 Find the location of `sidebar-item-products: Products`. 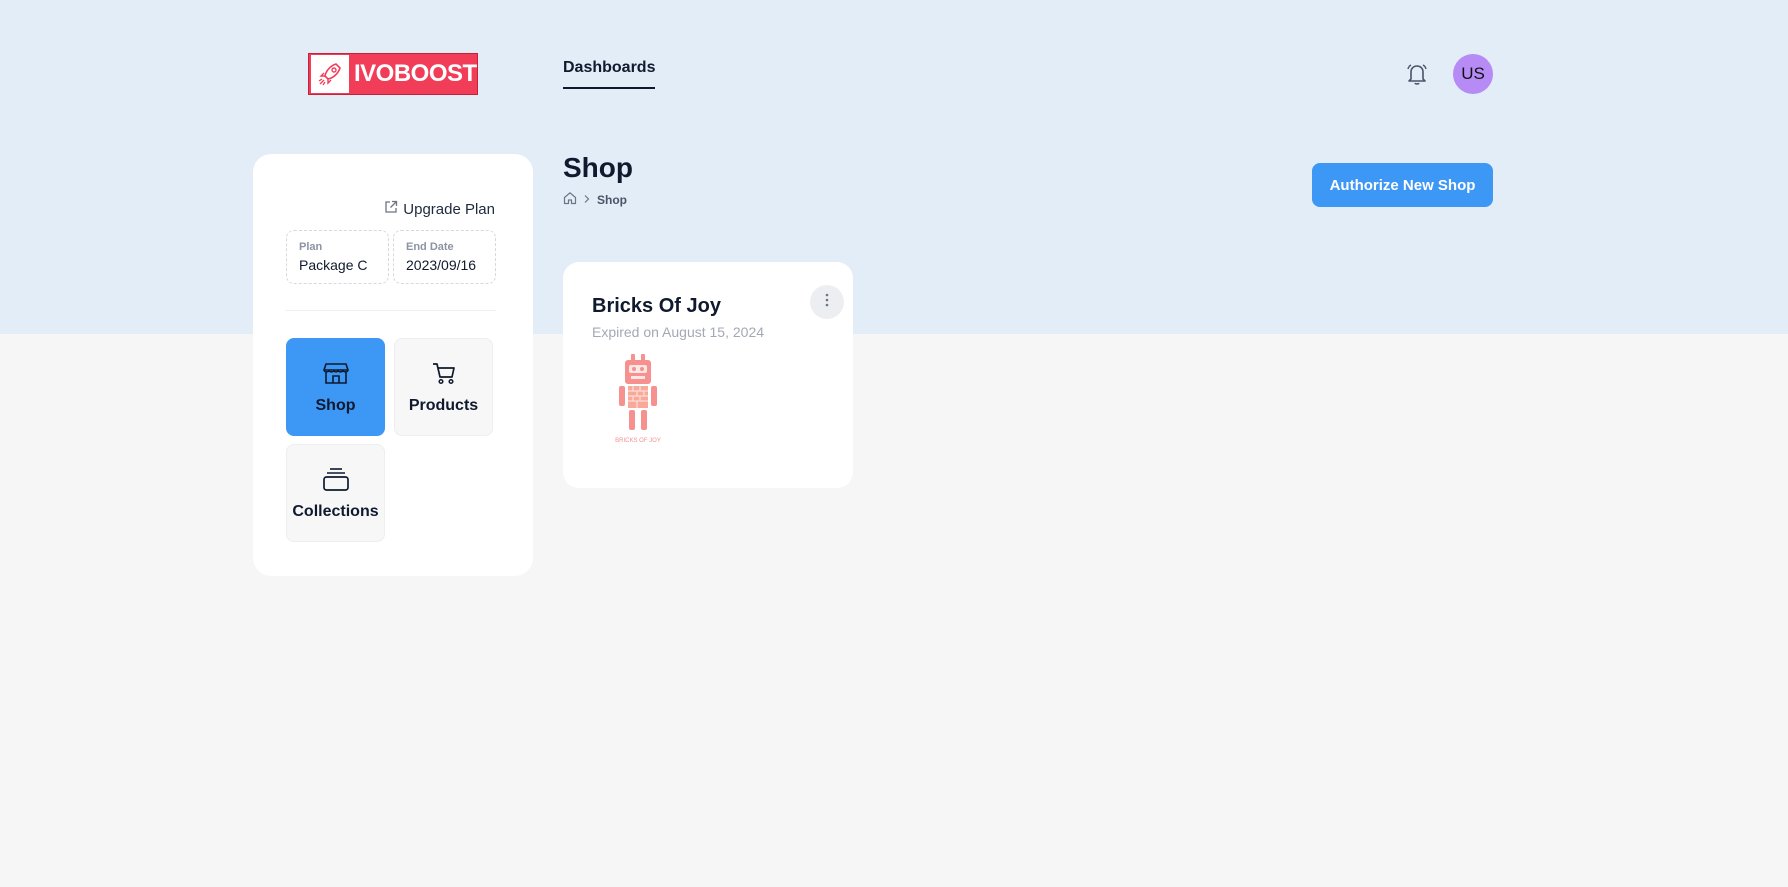

sidebar-item-products: Products is located at coordinates (443, 387).